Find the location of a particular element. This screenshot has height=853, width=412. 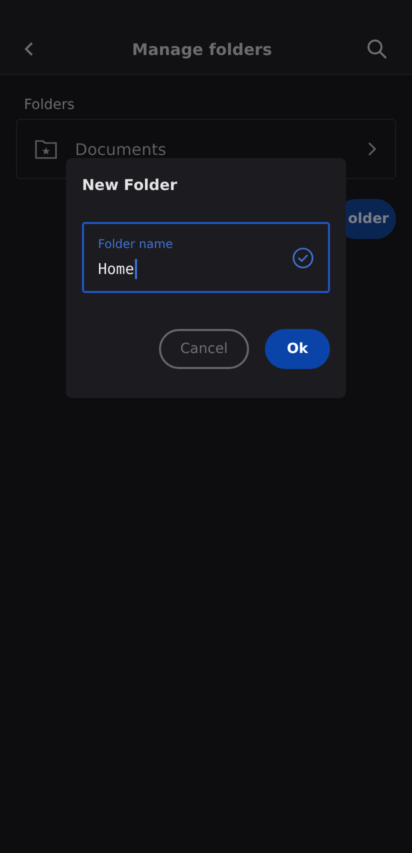

search-icon is located at coordinates (377, 49).